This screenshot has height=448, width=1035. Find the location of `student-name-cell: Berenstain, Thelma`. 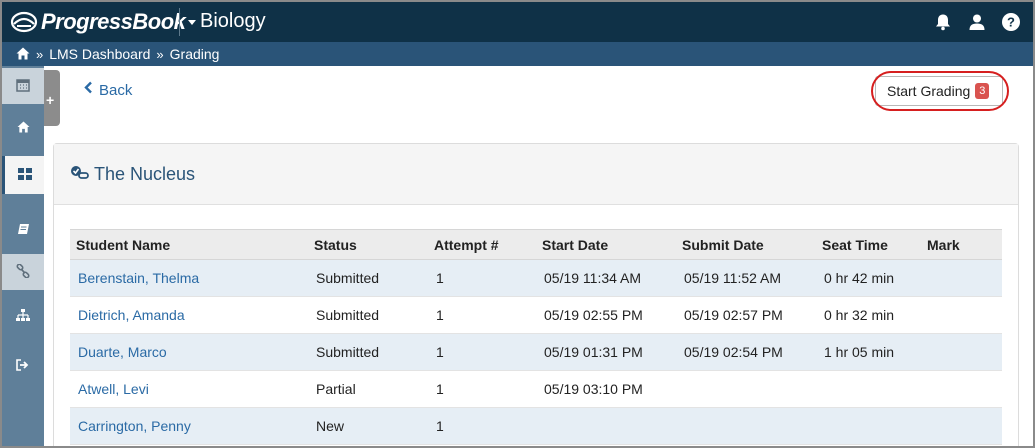

student-name-cell: Berenstain, Thelma is located at coordinates (189, 278).